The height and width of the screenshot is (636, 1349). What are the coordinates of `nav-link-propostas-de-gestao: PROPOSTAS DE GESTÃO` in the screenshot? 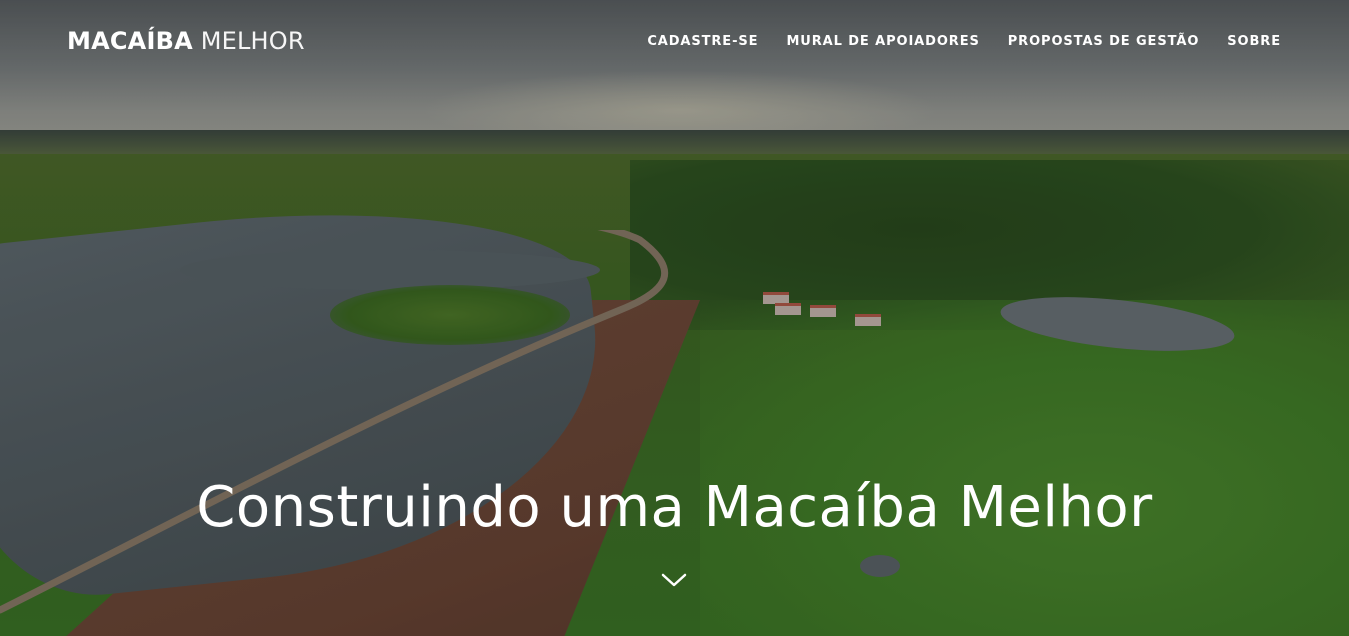 It's located at (1104, 41).